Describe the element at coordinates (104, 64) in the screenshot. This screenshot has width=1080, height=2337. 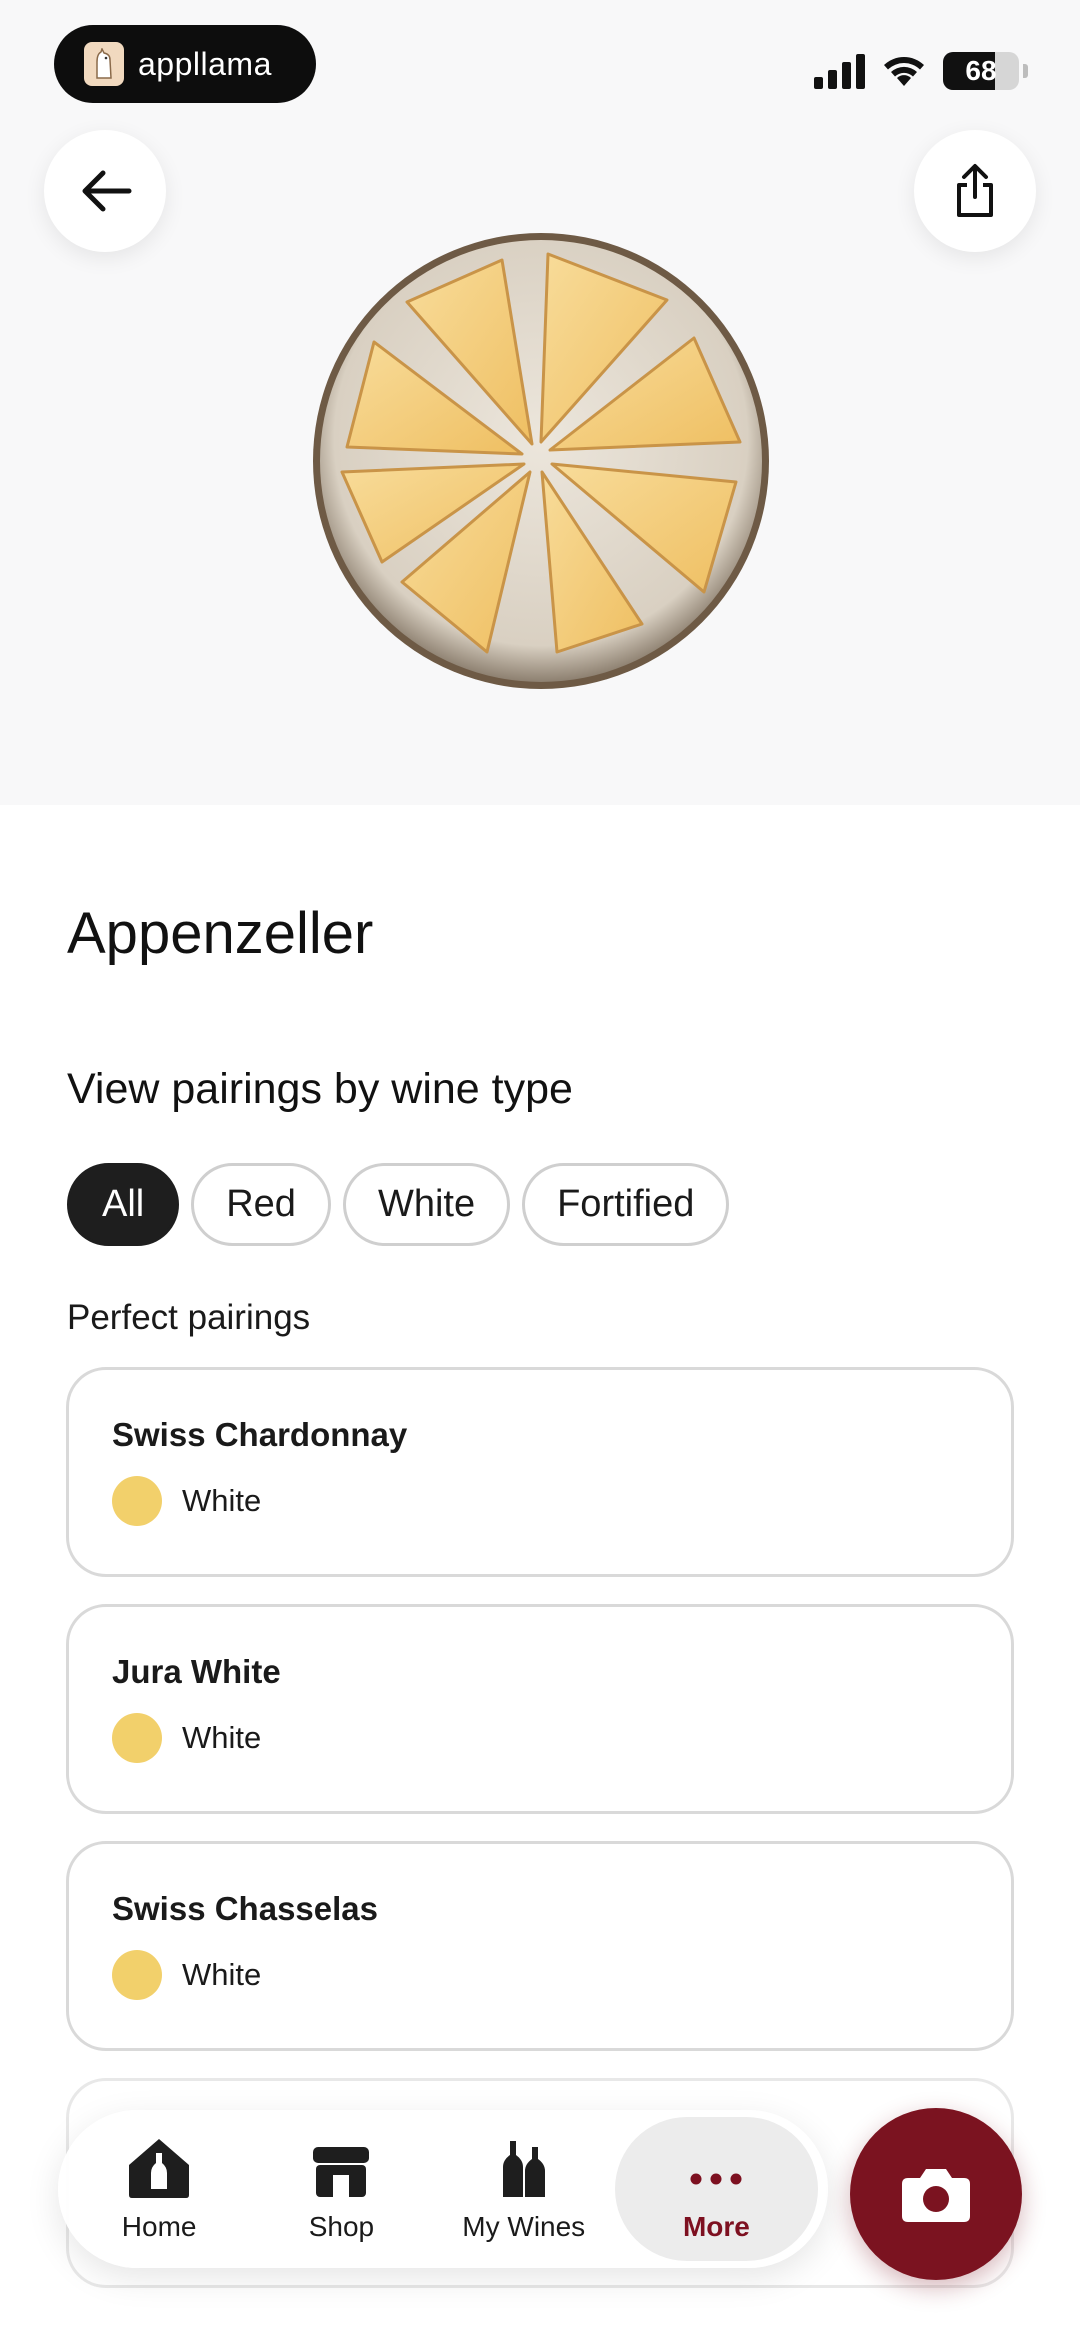
I see `llama-logo-icon` at that location.